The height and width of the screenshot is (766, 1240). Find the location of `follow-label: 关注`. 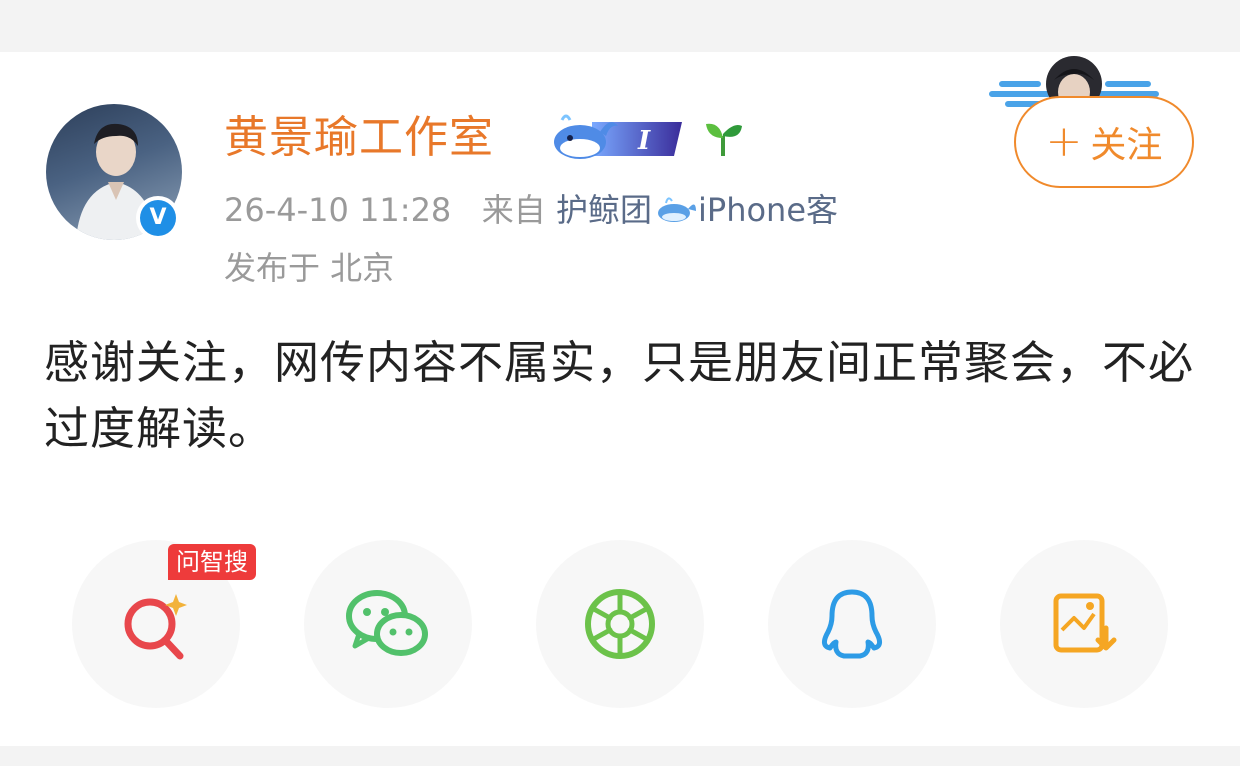

follow-label: 关注 is located at coordinates (1126, 145).